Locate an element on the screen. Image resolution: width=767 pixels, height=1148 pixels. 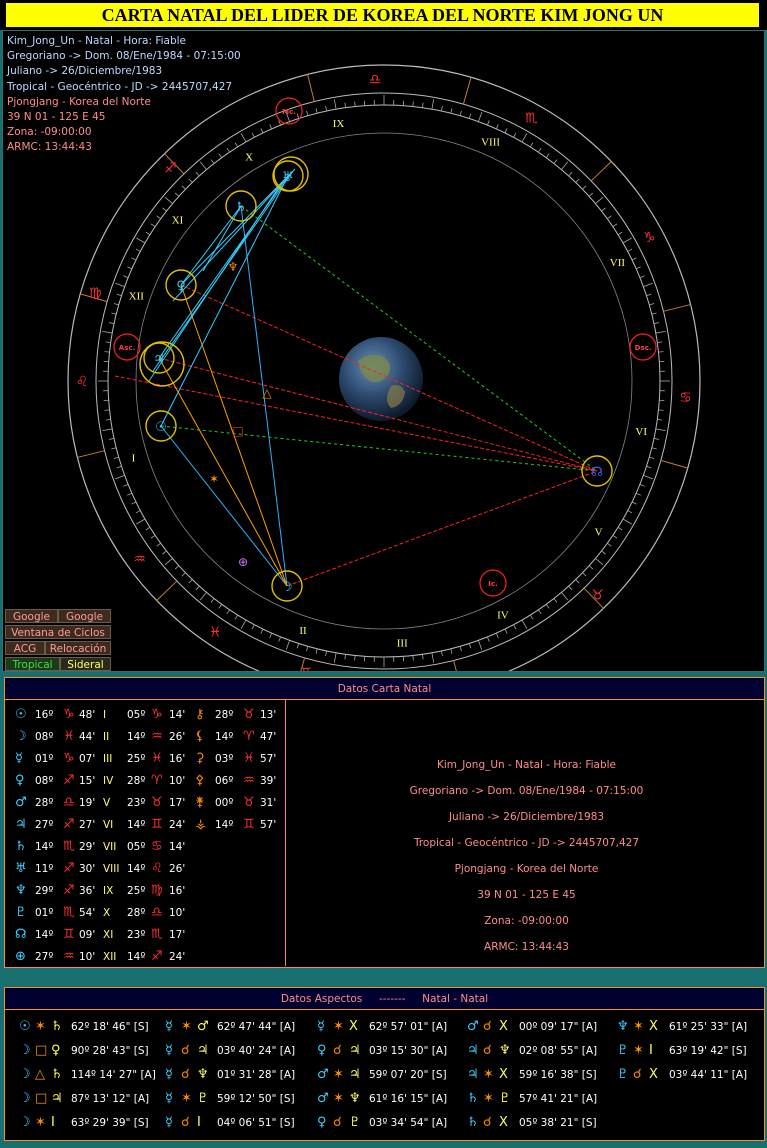
aspect-row: ☽ △ ♄ 114º 14' 27" [A] is located at coordinates (87, 1075).